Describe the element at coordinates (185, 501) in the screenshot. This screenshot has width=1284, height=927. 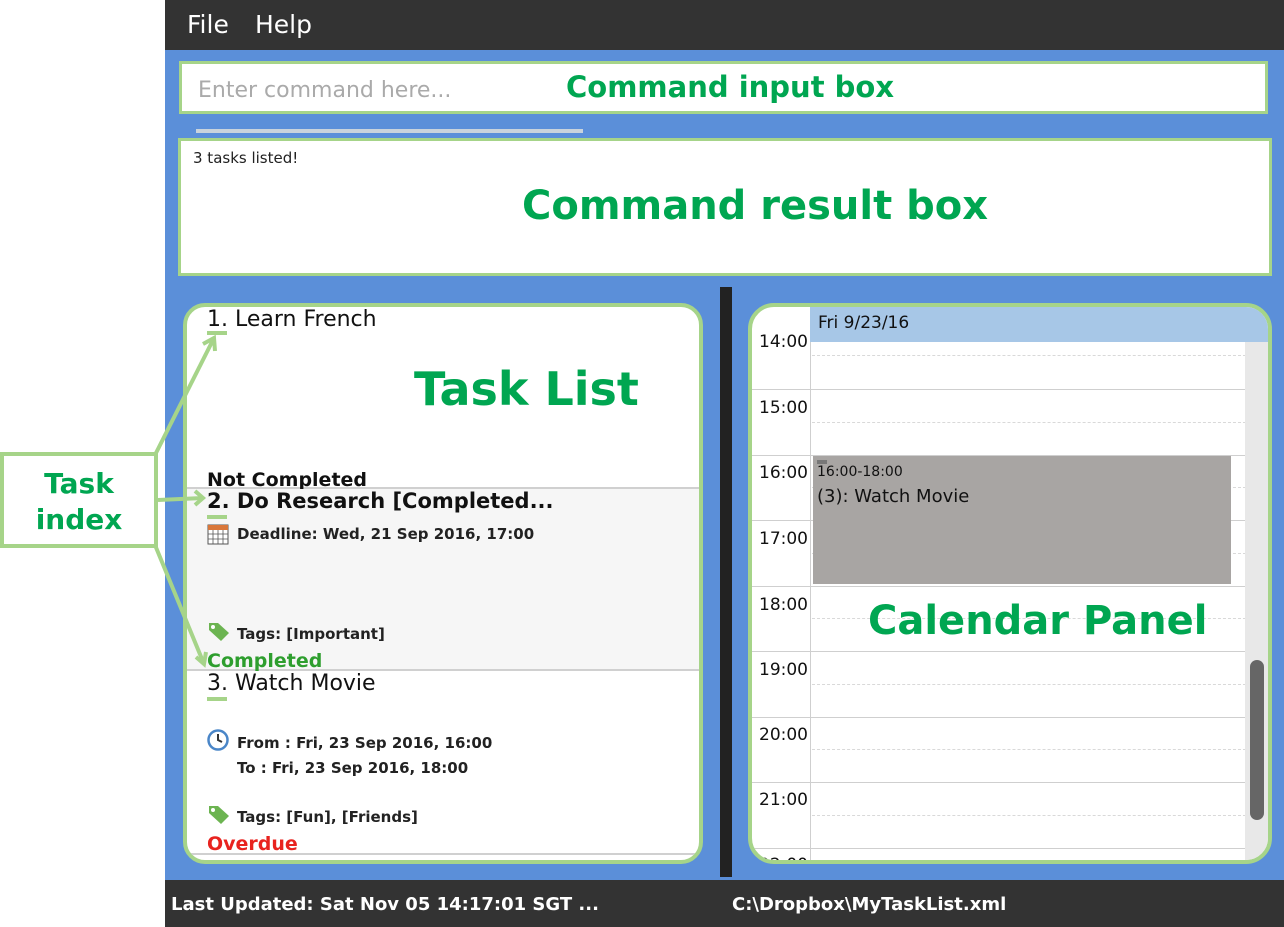
I see `task-index-arrows` at that location.